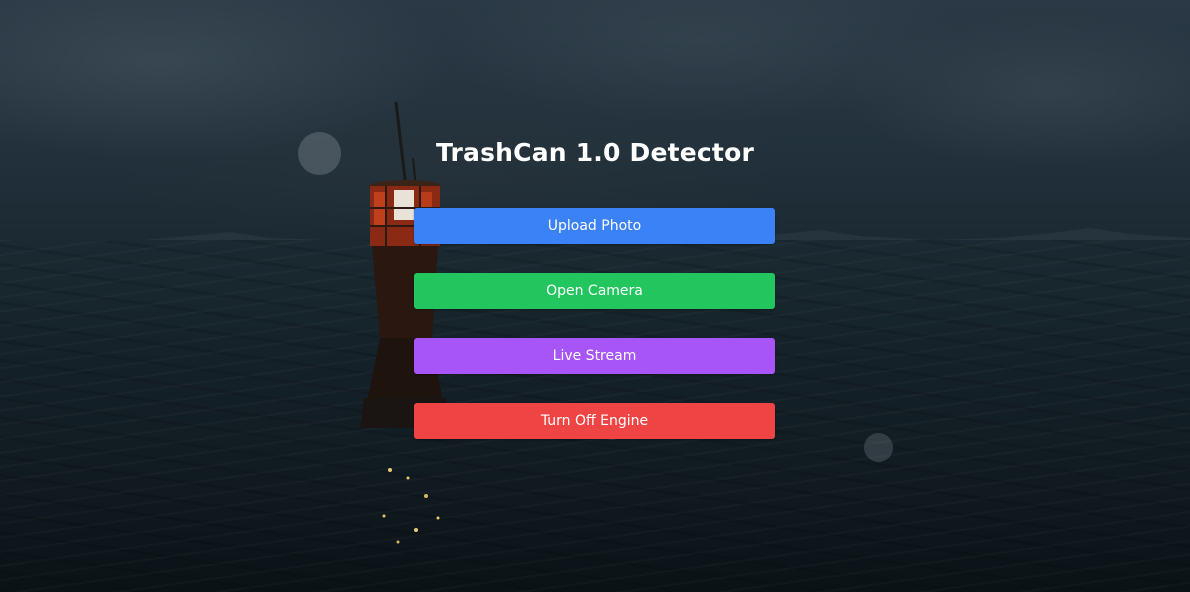 This screenshot has height=592, width=1190. I want to click on live-stream-button: Live Stream, so click(594, 356).